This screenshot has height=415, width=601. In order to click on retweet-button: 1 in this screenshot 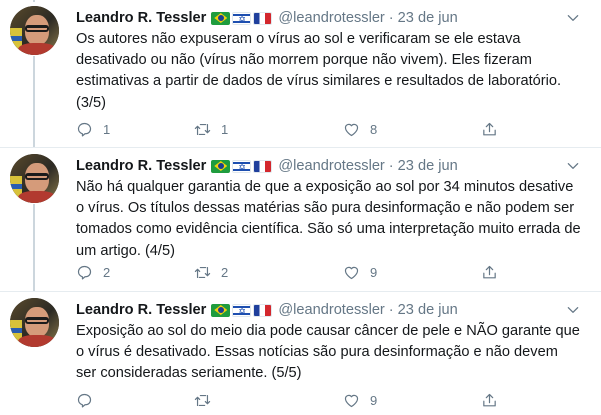, I will do `click(211, 129)`.